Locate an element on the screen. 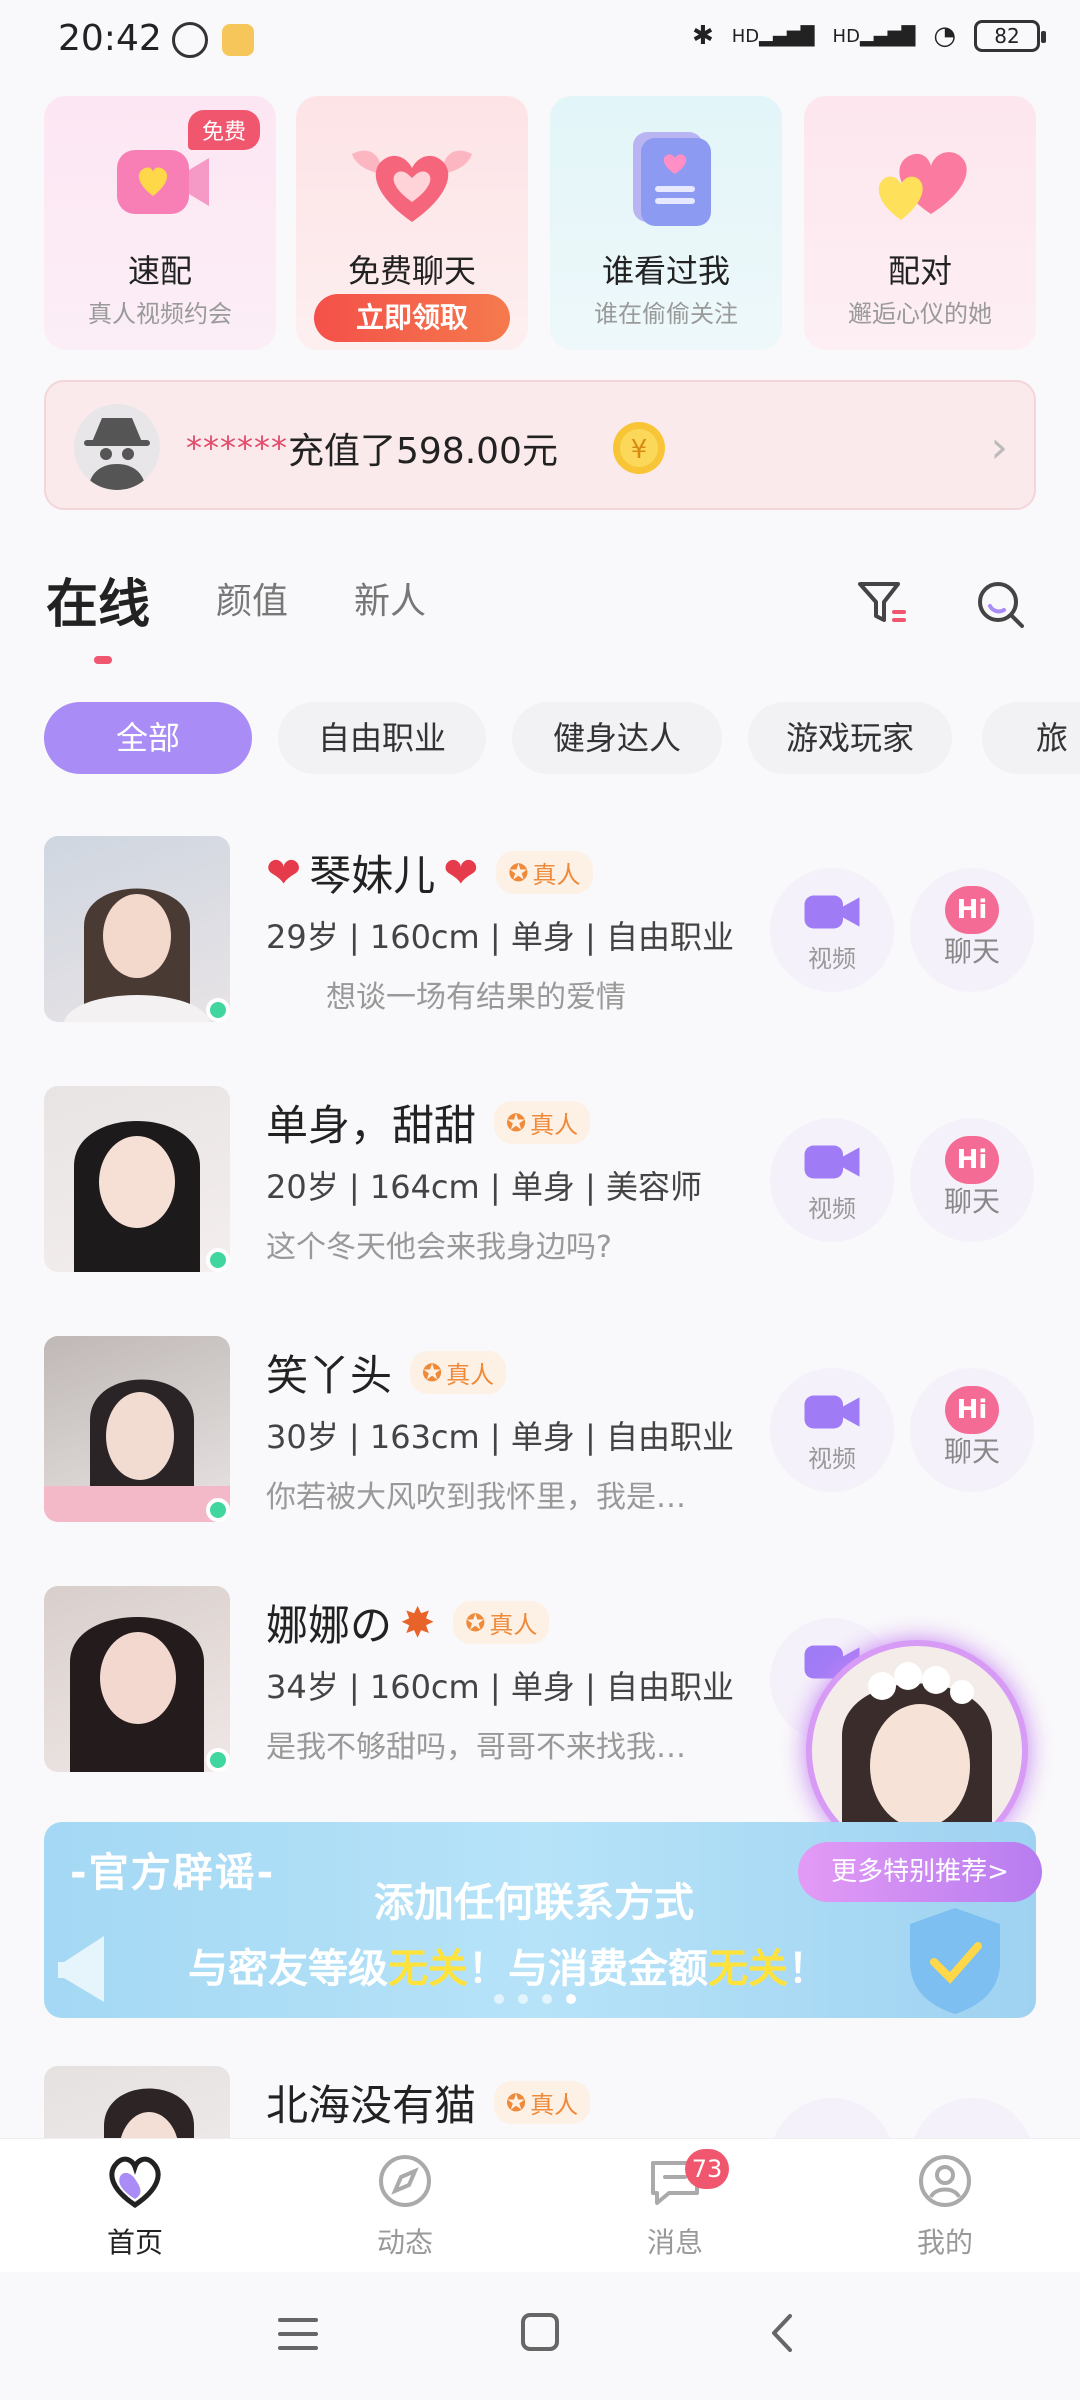  banner-line2: 与密友等级无关！与消费金额无关！ is located at coordinates (508, 1969).